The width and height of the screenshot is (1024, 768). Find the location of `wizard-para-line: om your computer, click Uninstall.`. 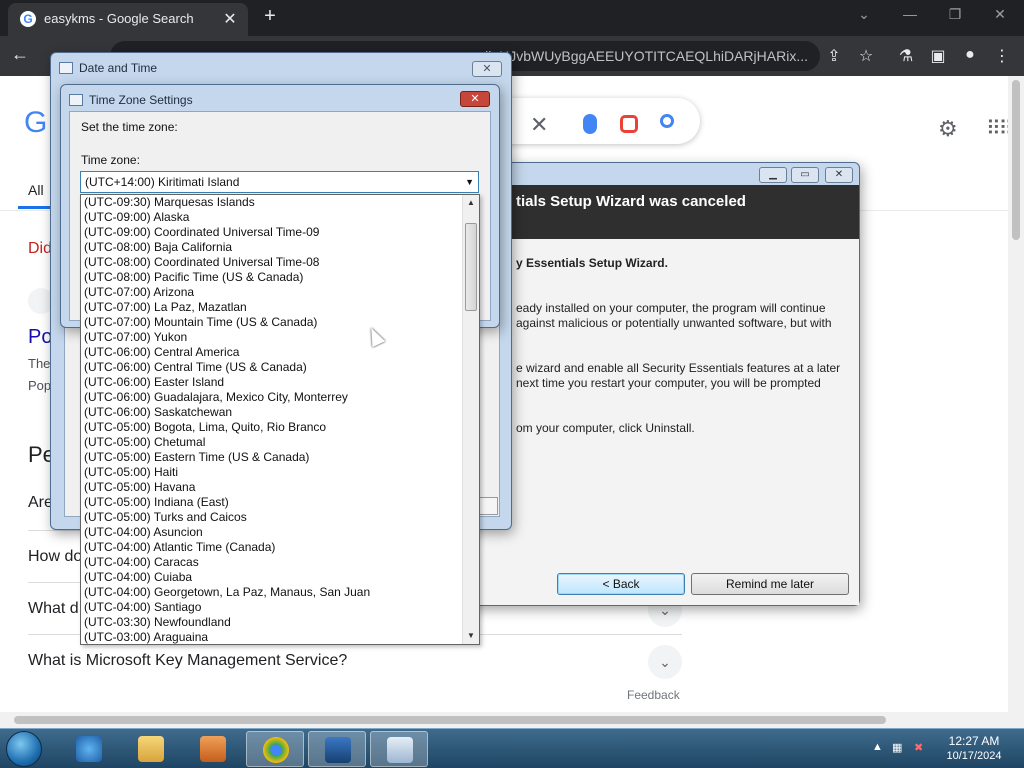

wizard-para-line: om your computer, click Uninstall. is located at coordinates (605, 428).